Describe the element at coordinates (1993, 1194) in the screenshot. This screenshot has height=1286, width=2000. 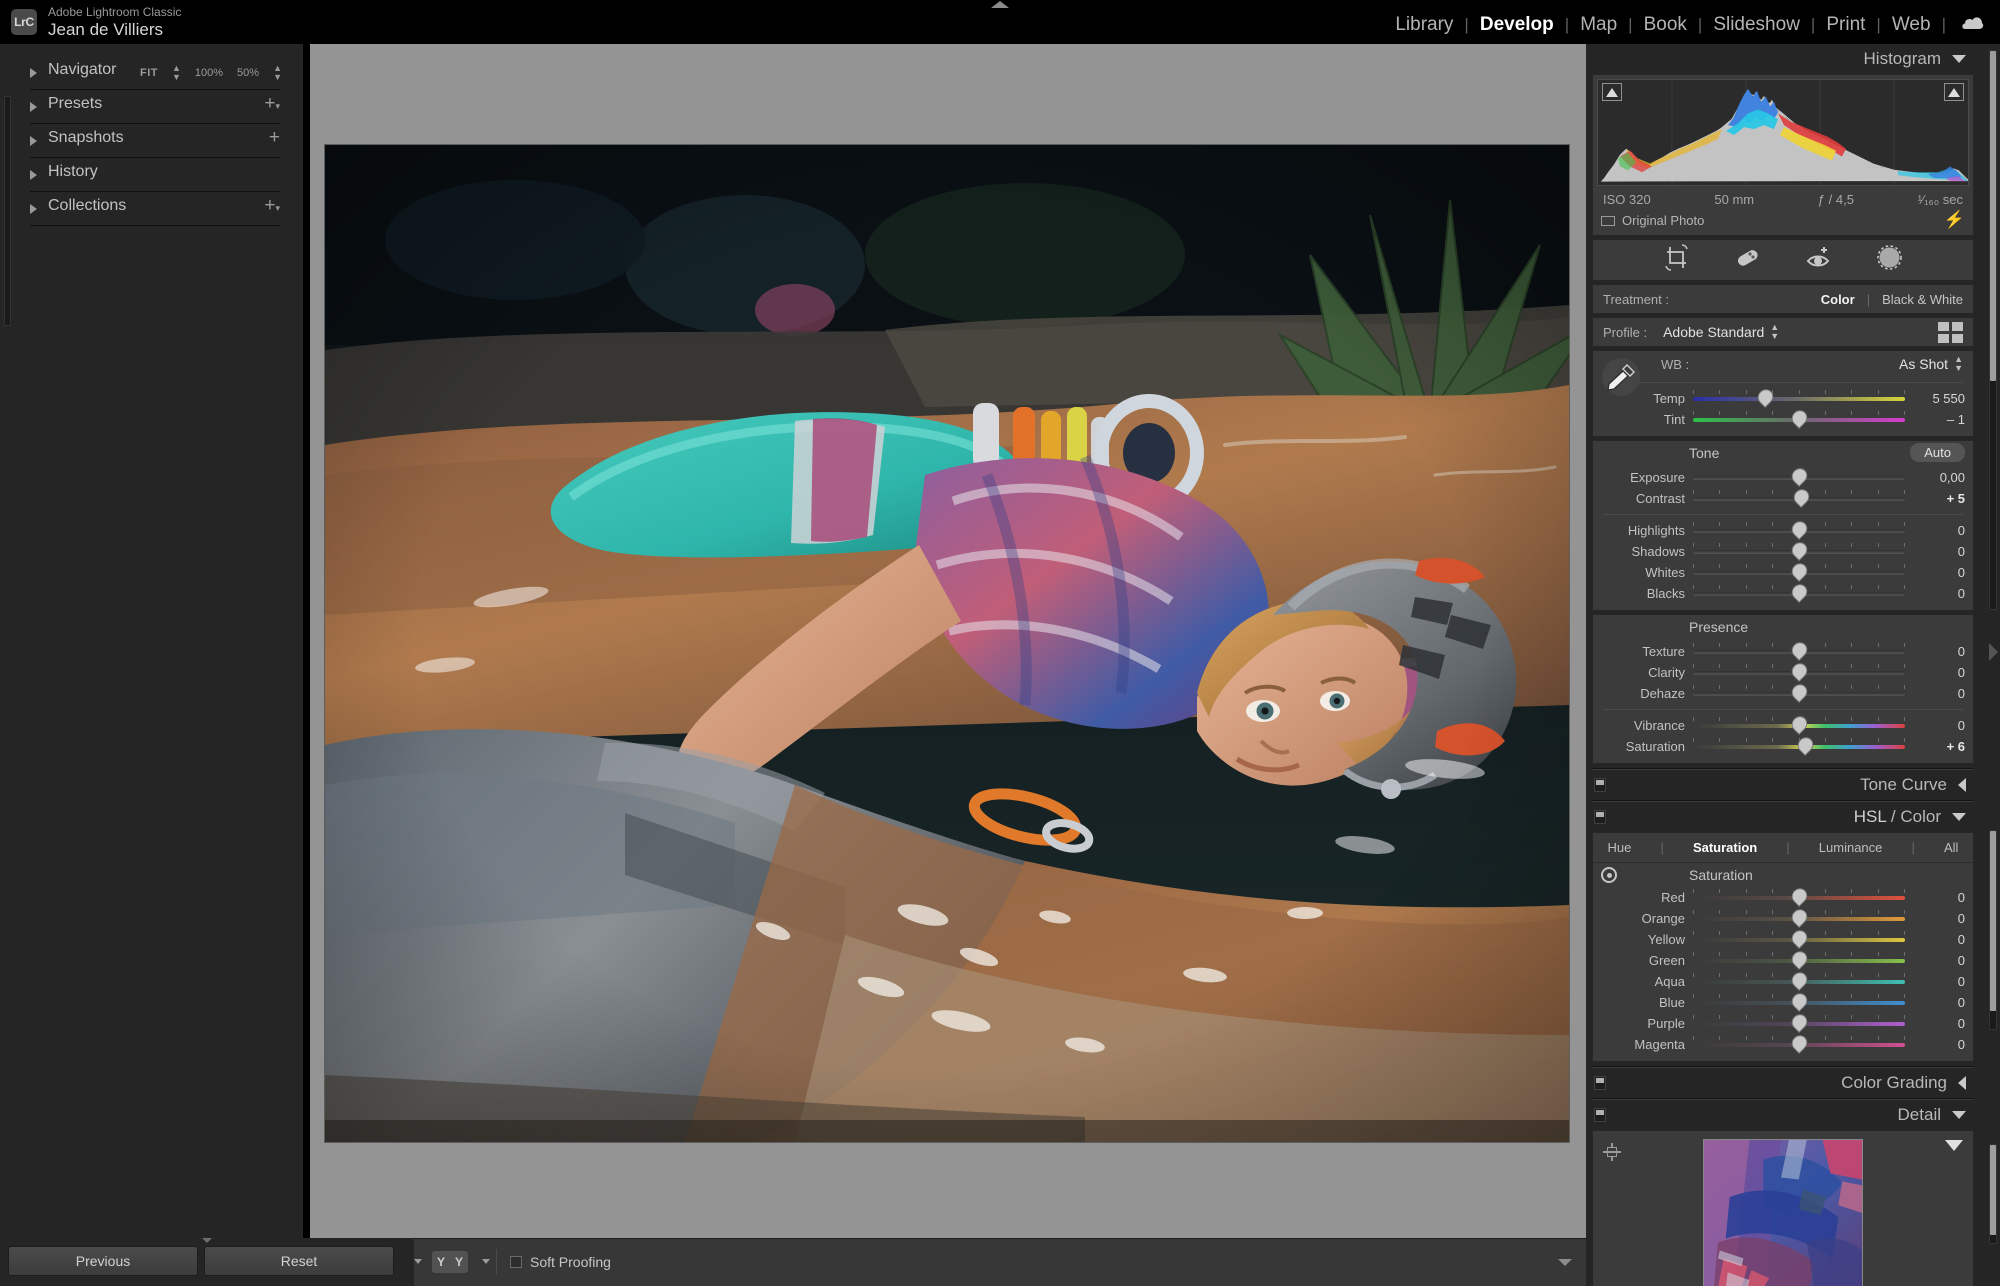
I see `right-panel-scrollbar-lower` at that location.